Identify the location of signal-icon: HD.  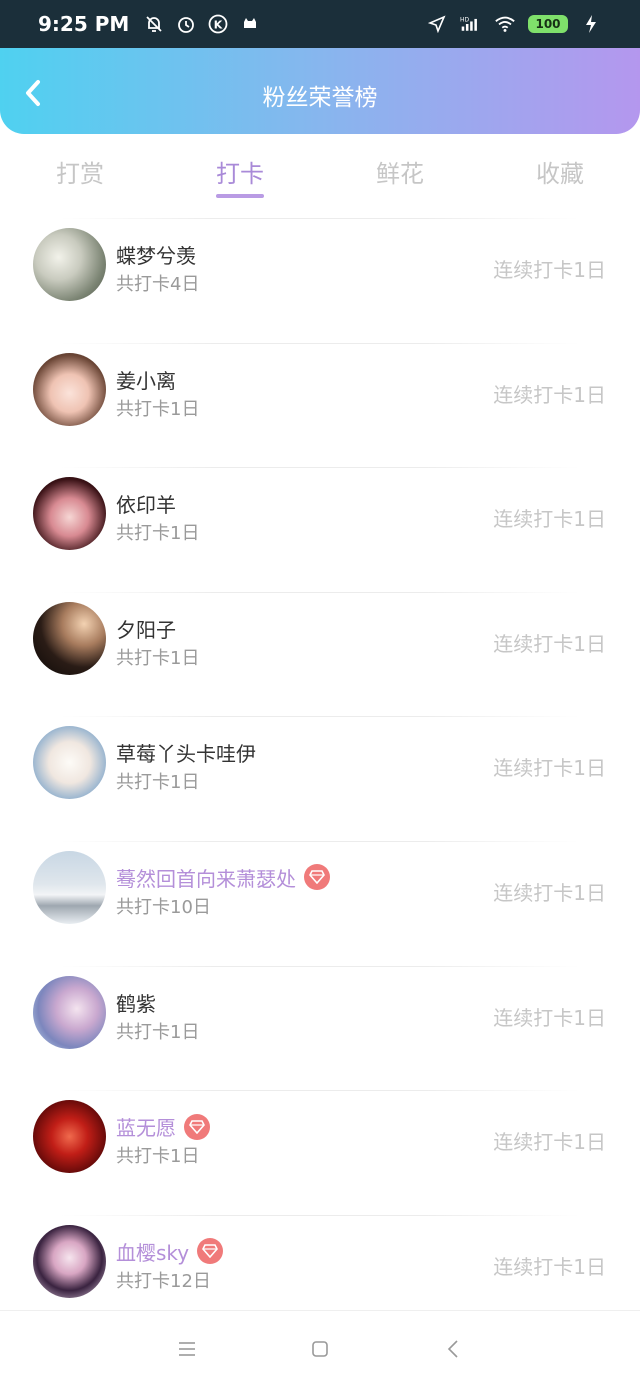
(471, 24).